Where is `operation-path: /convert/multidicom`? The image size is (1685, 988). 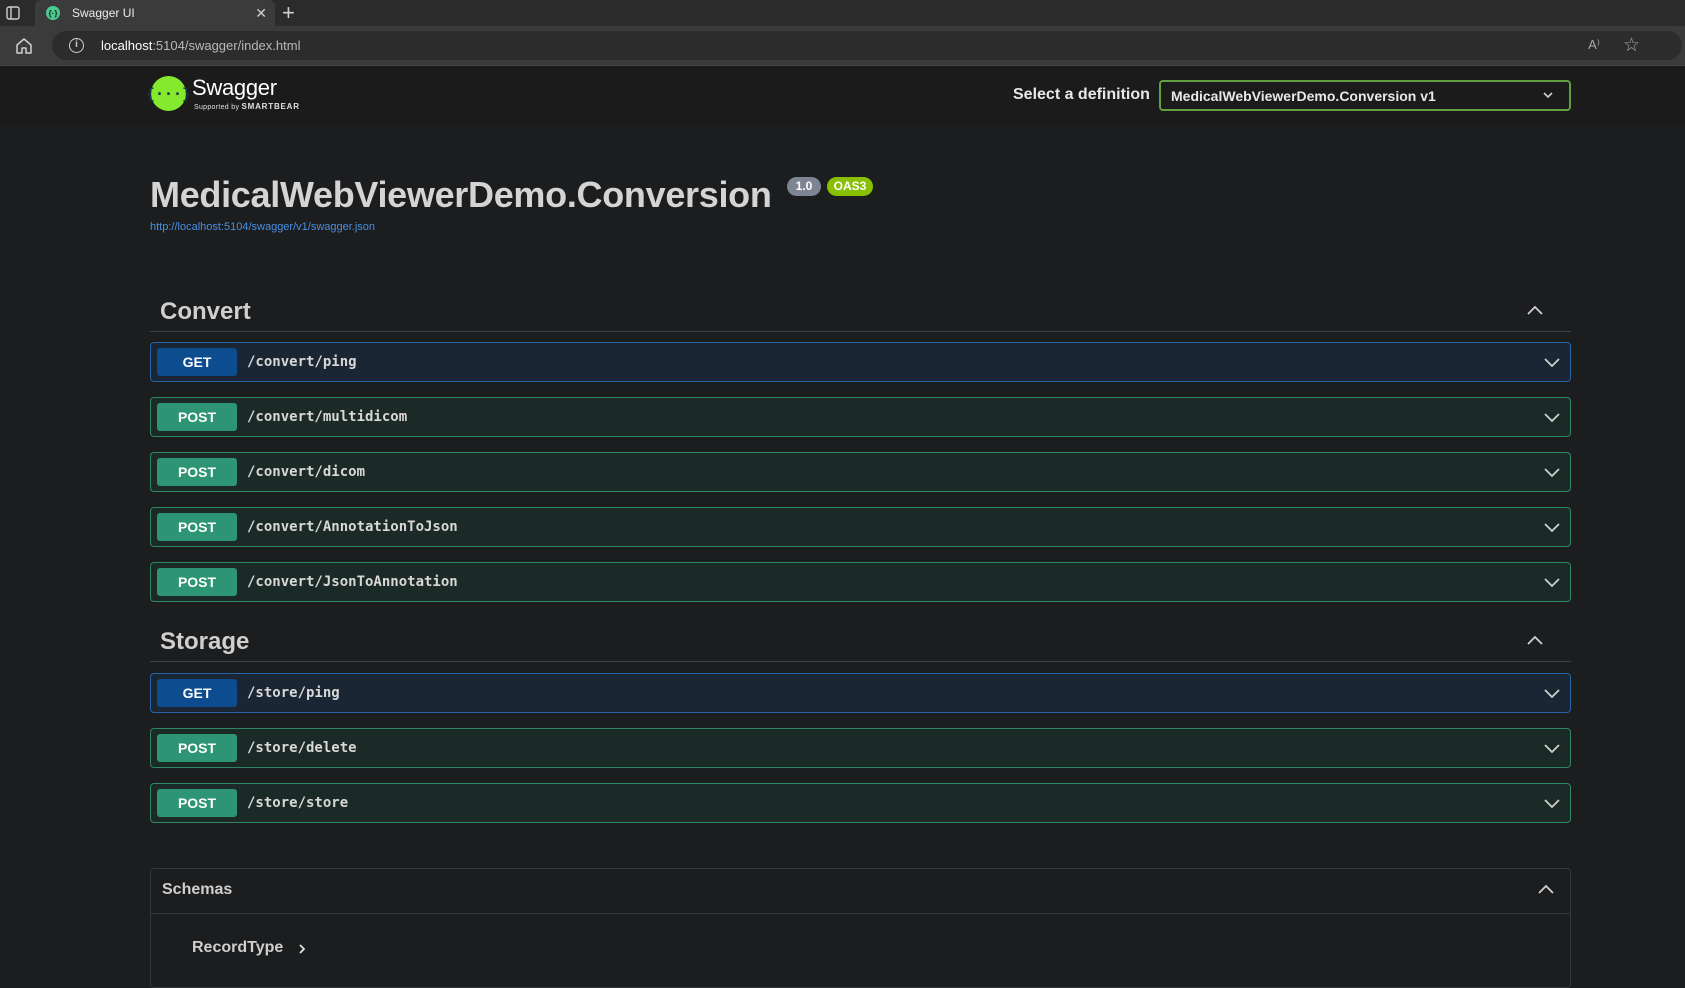 operation-path: /convert/multidicom is located at coordinates (327, 417).